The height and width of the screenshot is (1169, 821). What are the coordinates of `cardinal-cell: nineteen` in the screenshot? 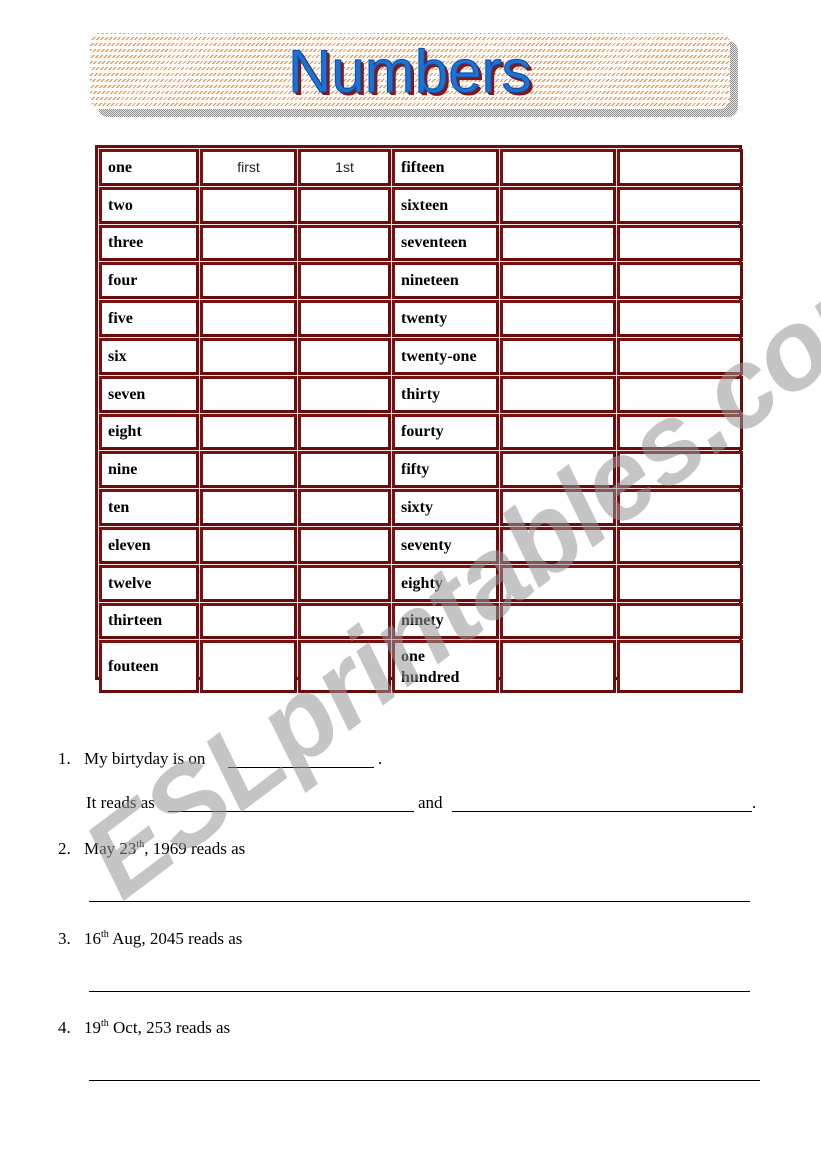 It's located at (445, 281).